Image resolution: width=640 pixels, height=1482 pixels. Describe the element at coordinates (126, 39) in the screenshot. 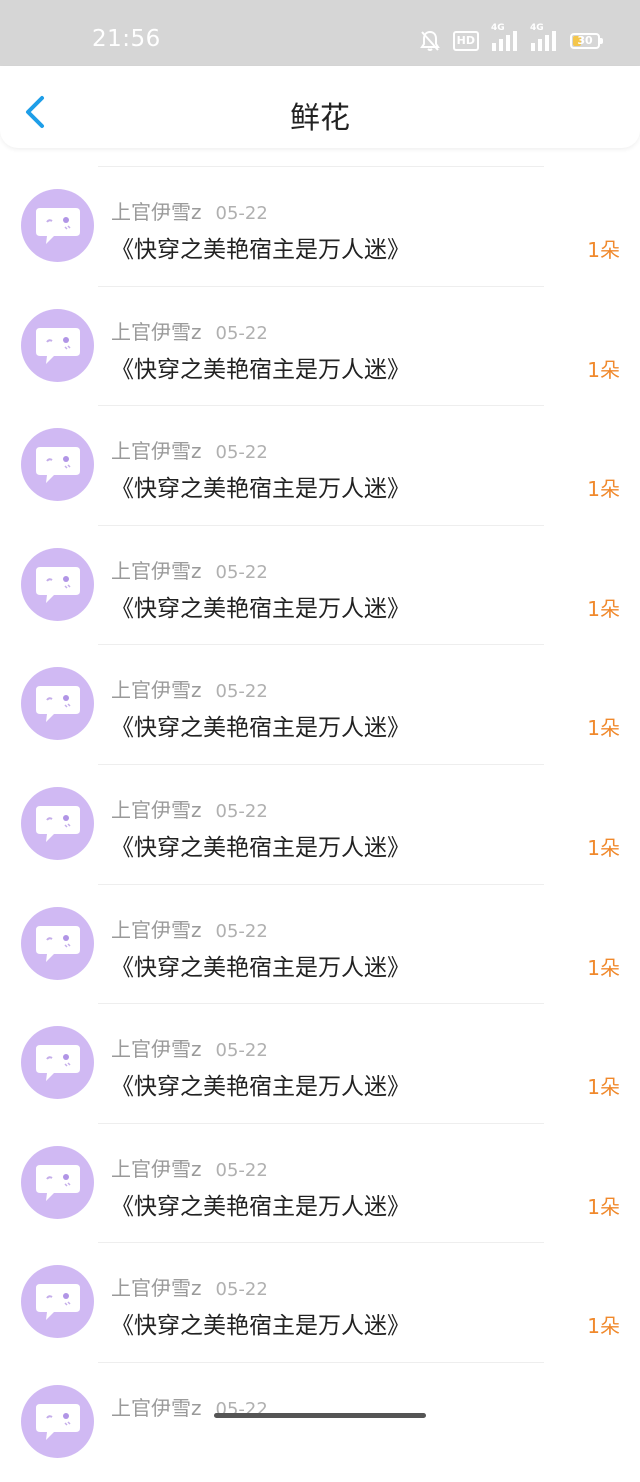

I see `status-time: 21:56` at that location.